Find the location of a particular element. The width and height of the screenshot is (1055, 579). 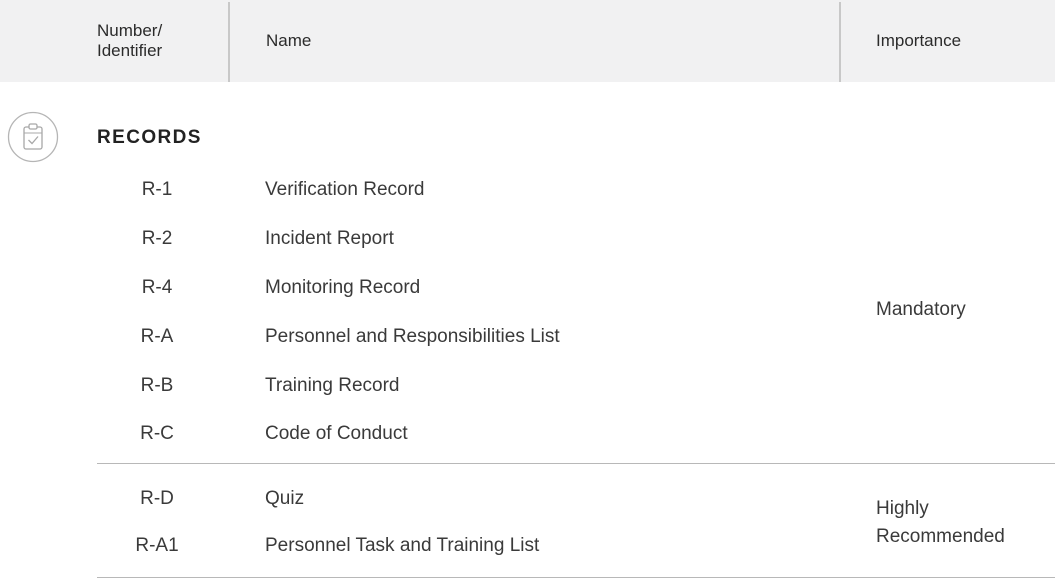

header-importance-label: Importance is located at coordinates (919, 40).